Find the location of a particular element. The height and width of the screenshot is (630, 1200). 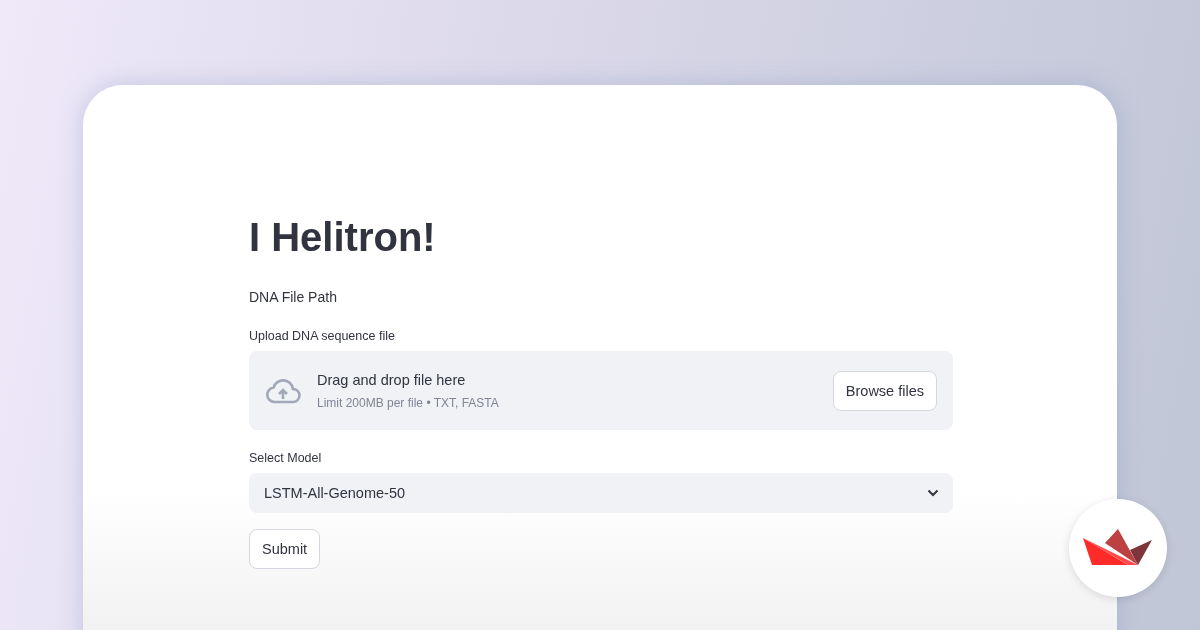

cloud-upload-icon is located at coordinates (283, 390).